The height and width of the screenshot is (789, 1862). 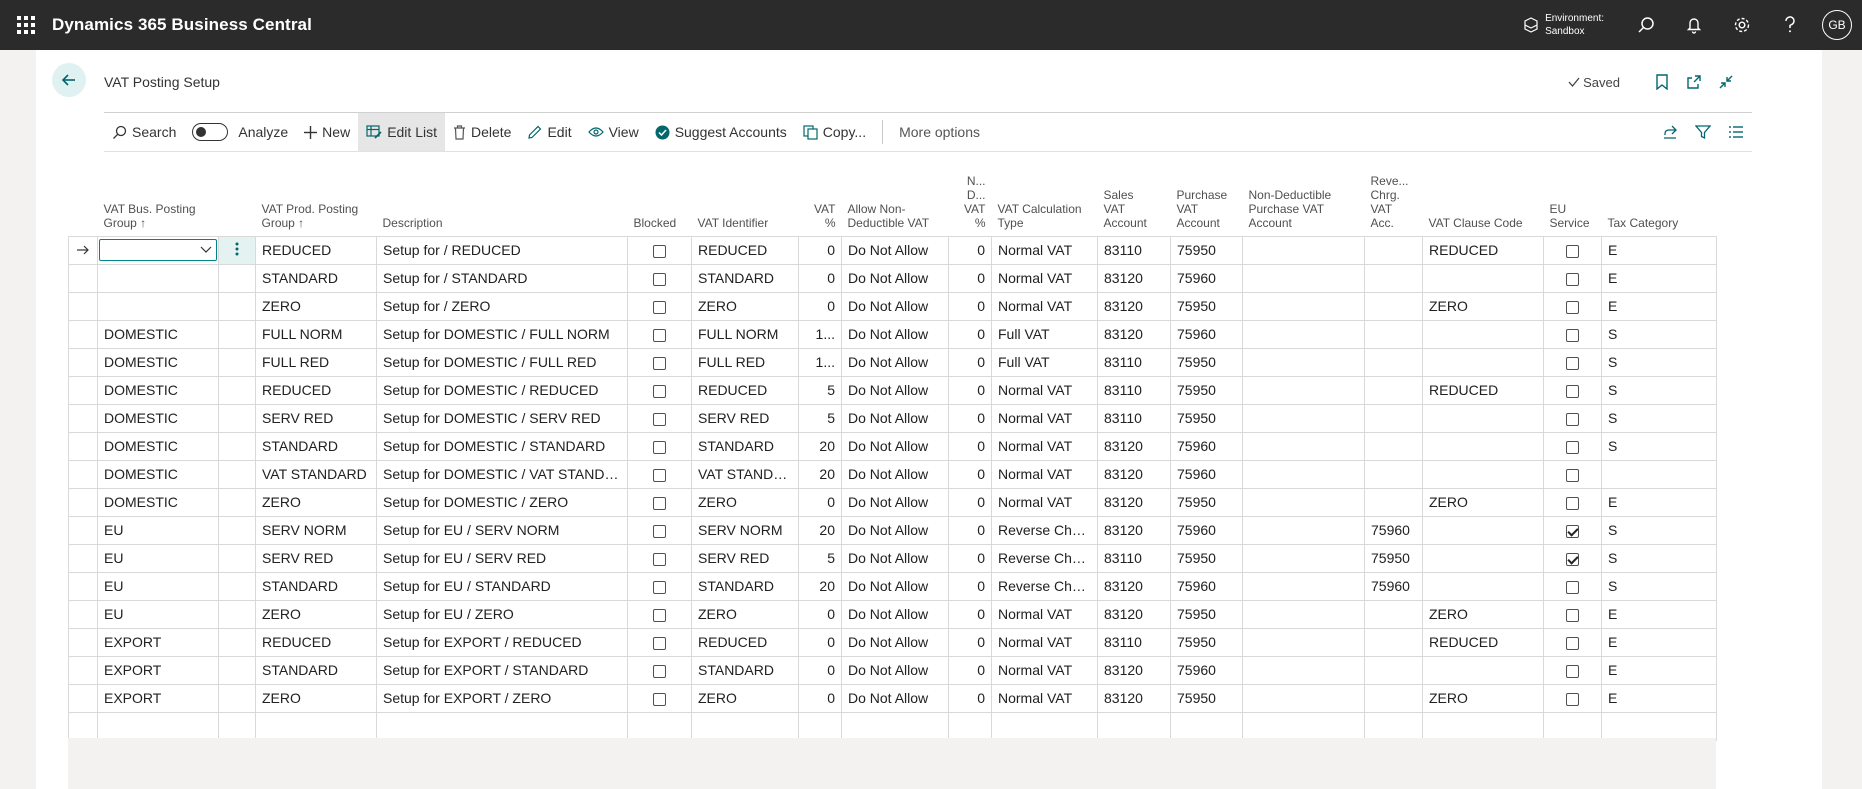 What do you see at coordinates (1573, 169) in the screenshot?
I see `column-header-14: EU Service` at bounding box center [1573, 169].